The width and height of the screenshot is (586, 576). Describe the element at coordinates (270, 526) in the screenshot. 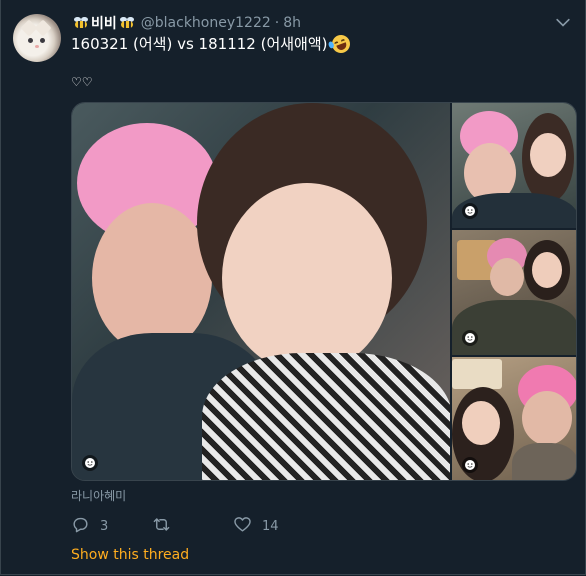

I see `like-count: 14` at that location.